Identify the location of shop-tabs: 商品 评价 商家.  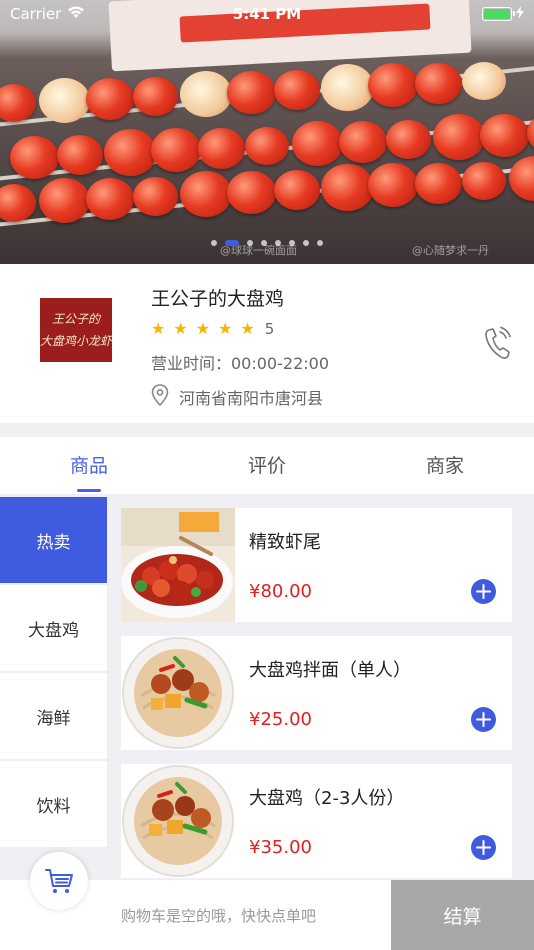
(267, 465).